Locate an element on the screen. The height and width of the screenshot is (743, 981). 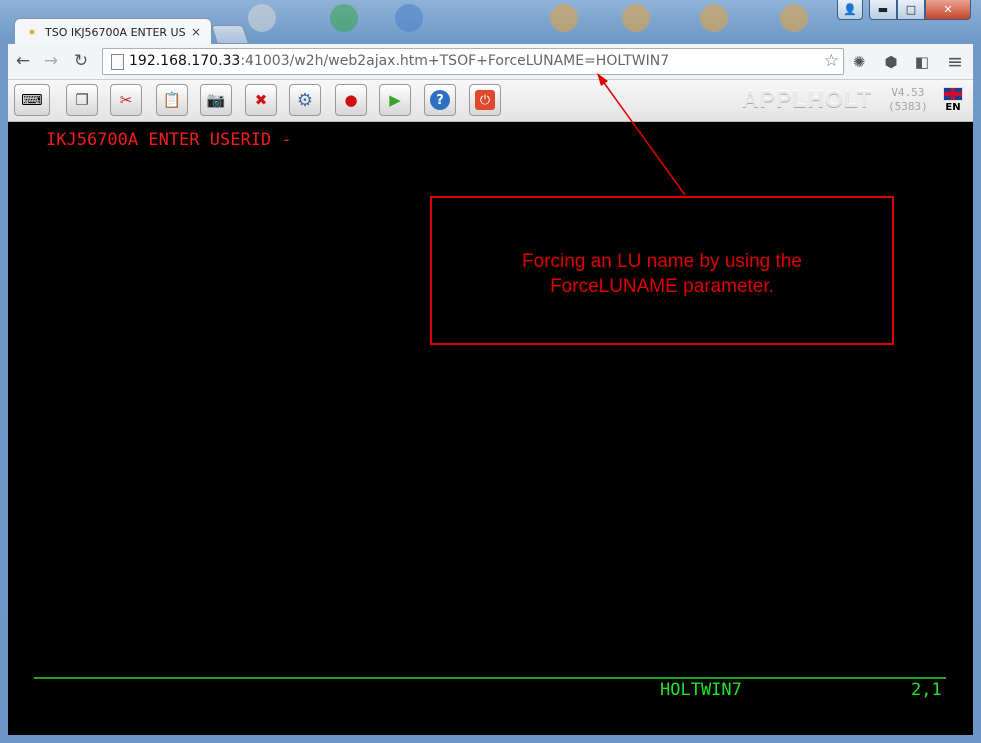
arrow-line is located at coordinates (643, 137).